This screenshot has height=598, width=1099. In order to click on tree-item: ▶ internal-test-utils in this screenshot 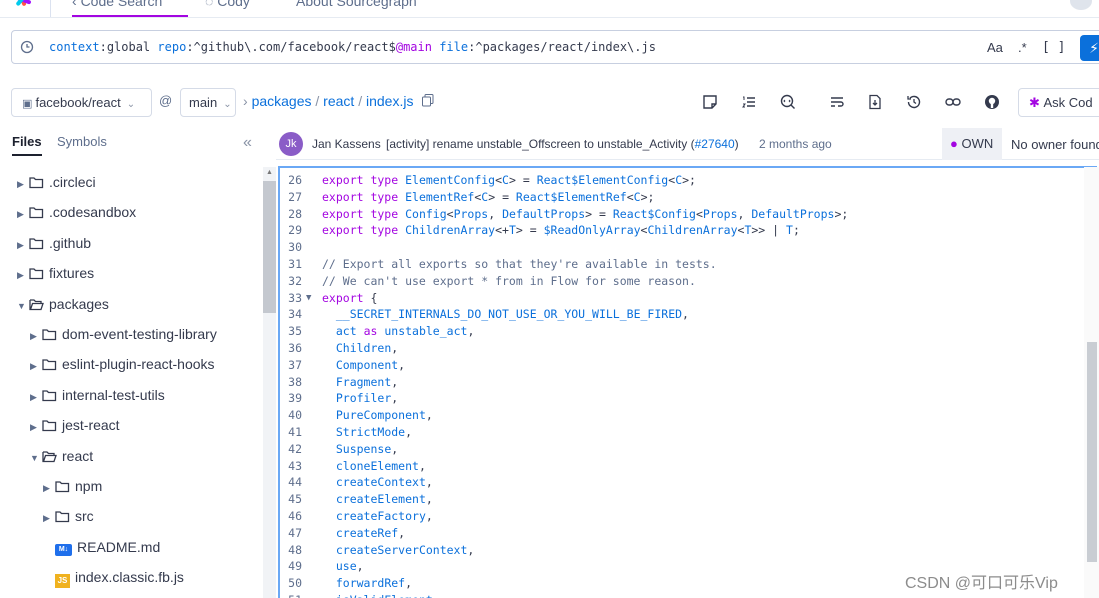, I will do `click(97, 395)`.